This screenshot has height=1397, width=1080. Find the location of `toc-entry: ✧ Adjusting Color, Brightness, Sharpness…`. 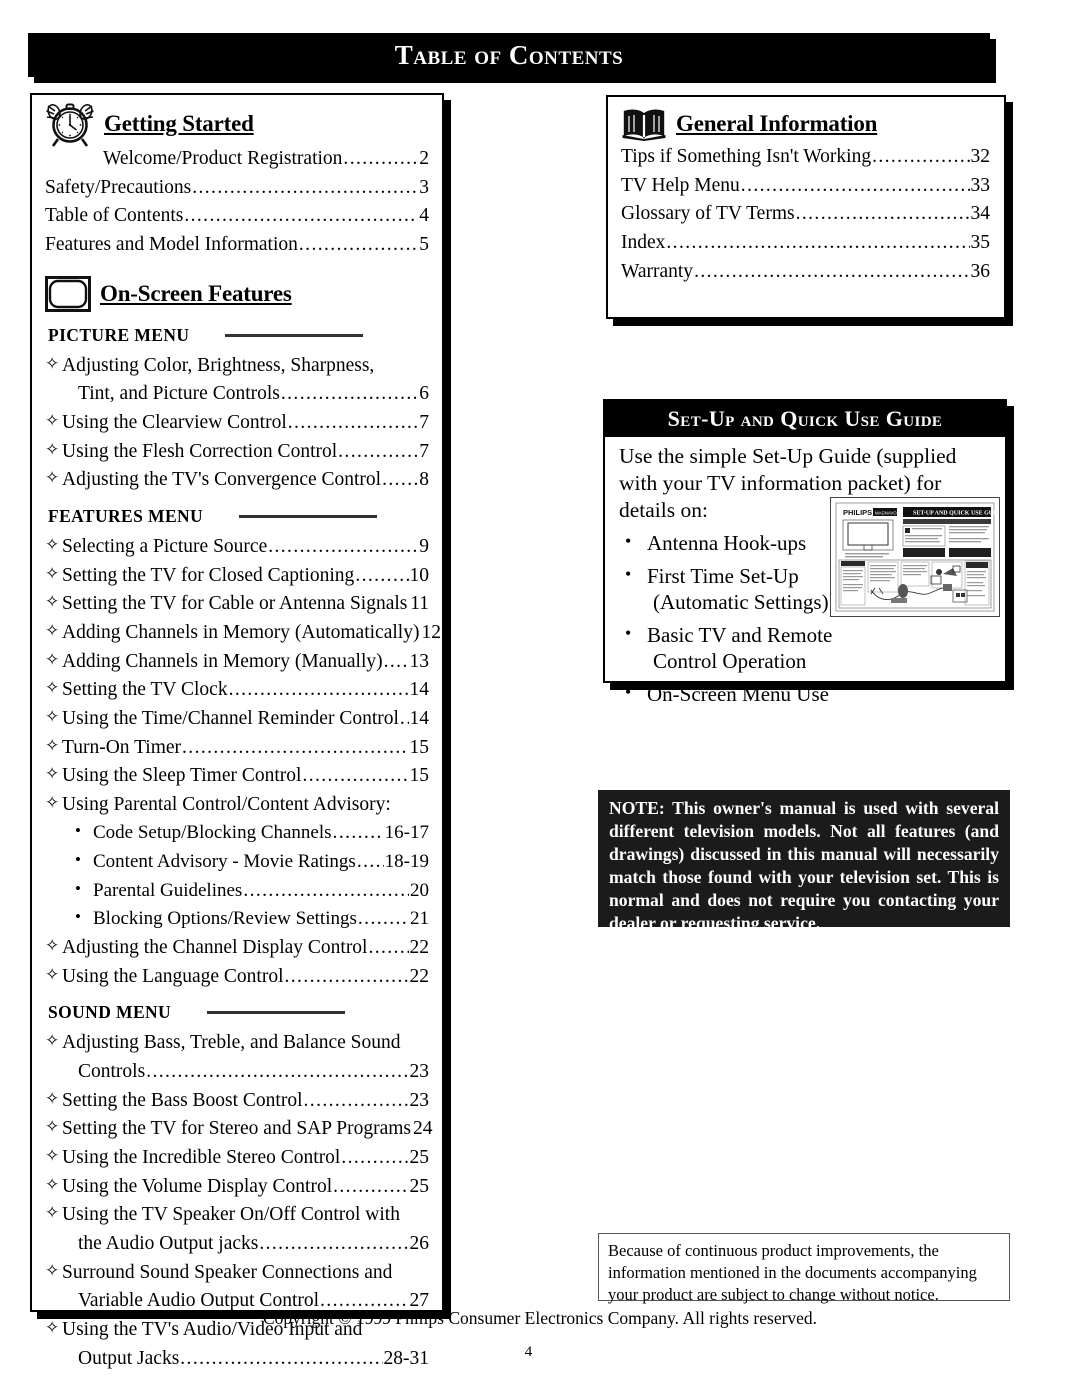

toc-entry: ✧ Adjusting Color, Brightness, Sharpness… is located at coordinates (237, 366).